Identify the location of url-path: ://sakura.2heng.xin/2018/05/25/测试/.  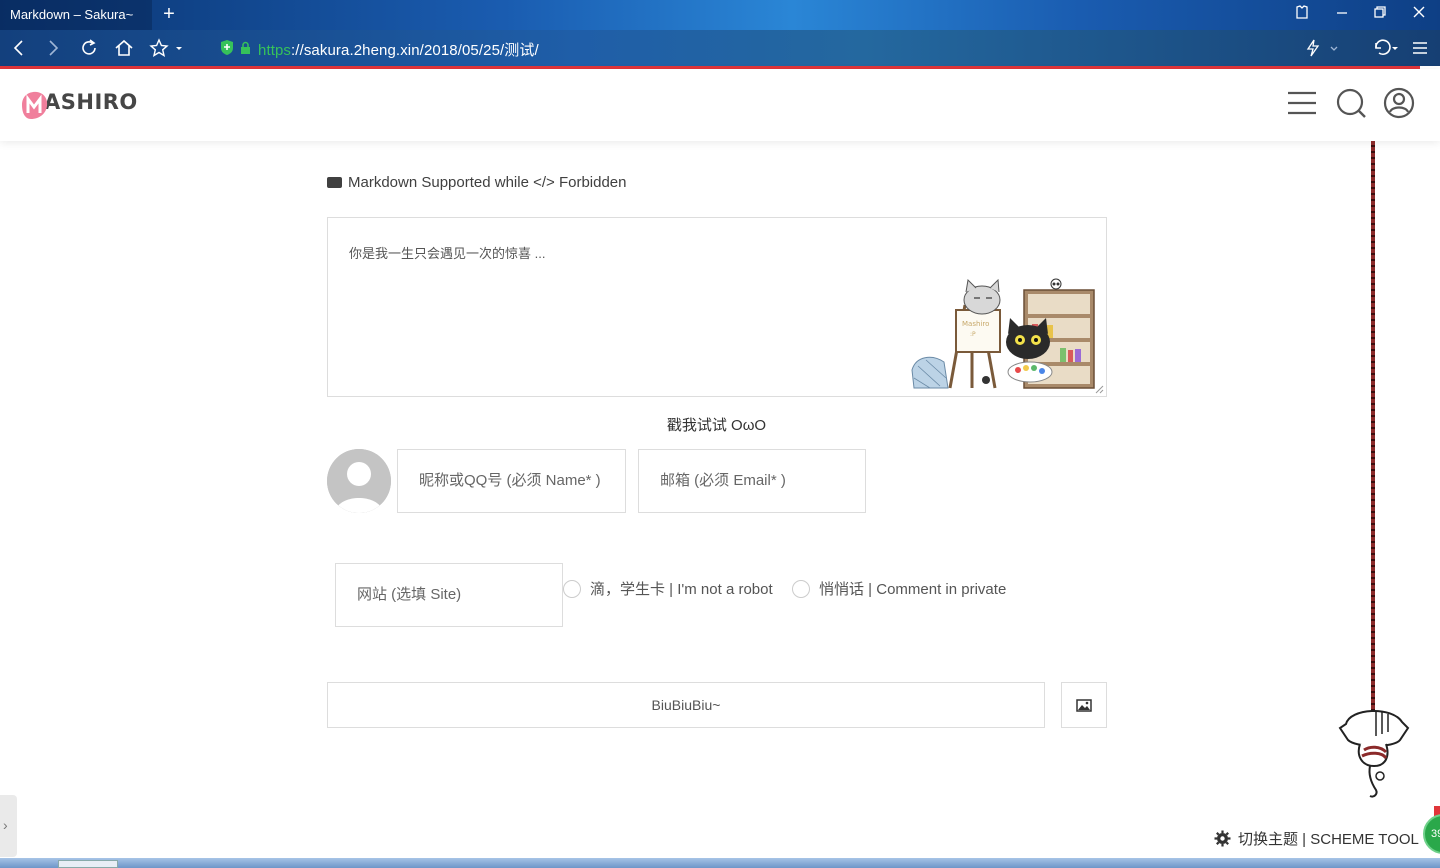
(415, 50).